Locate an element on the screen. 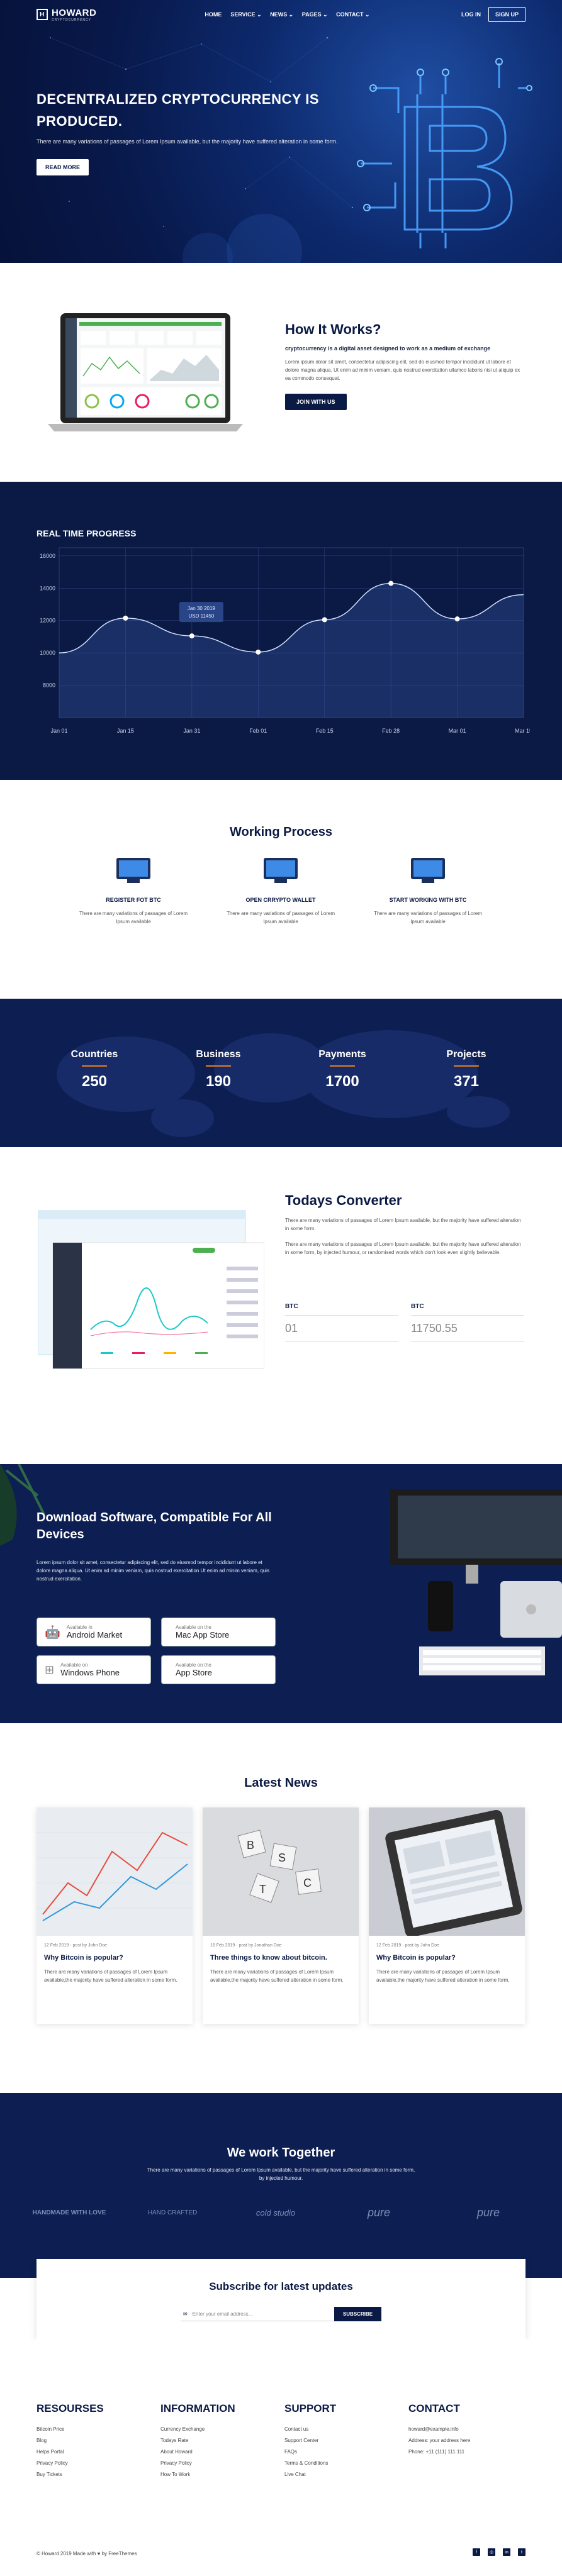 Image resolution: width=562 pixels, height=2576 pixels. footer-link: Support Center is located at coordinates (341, 2440).